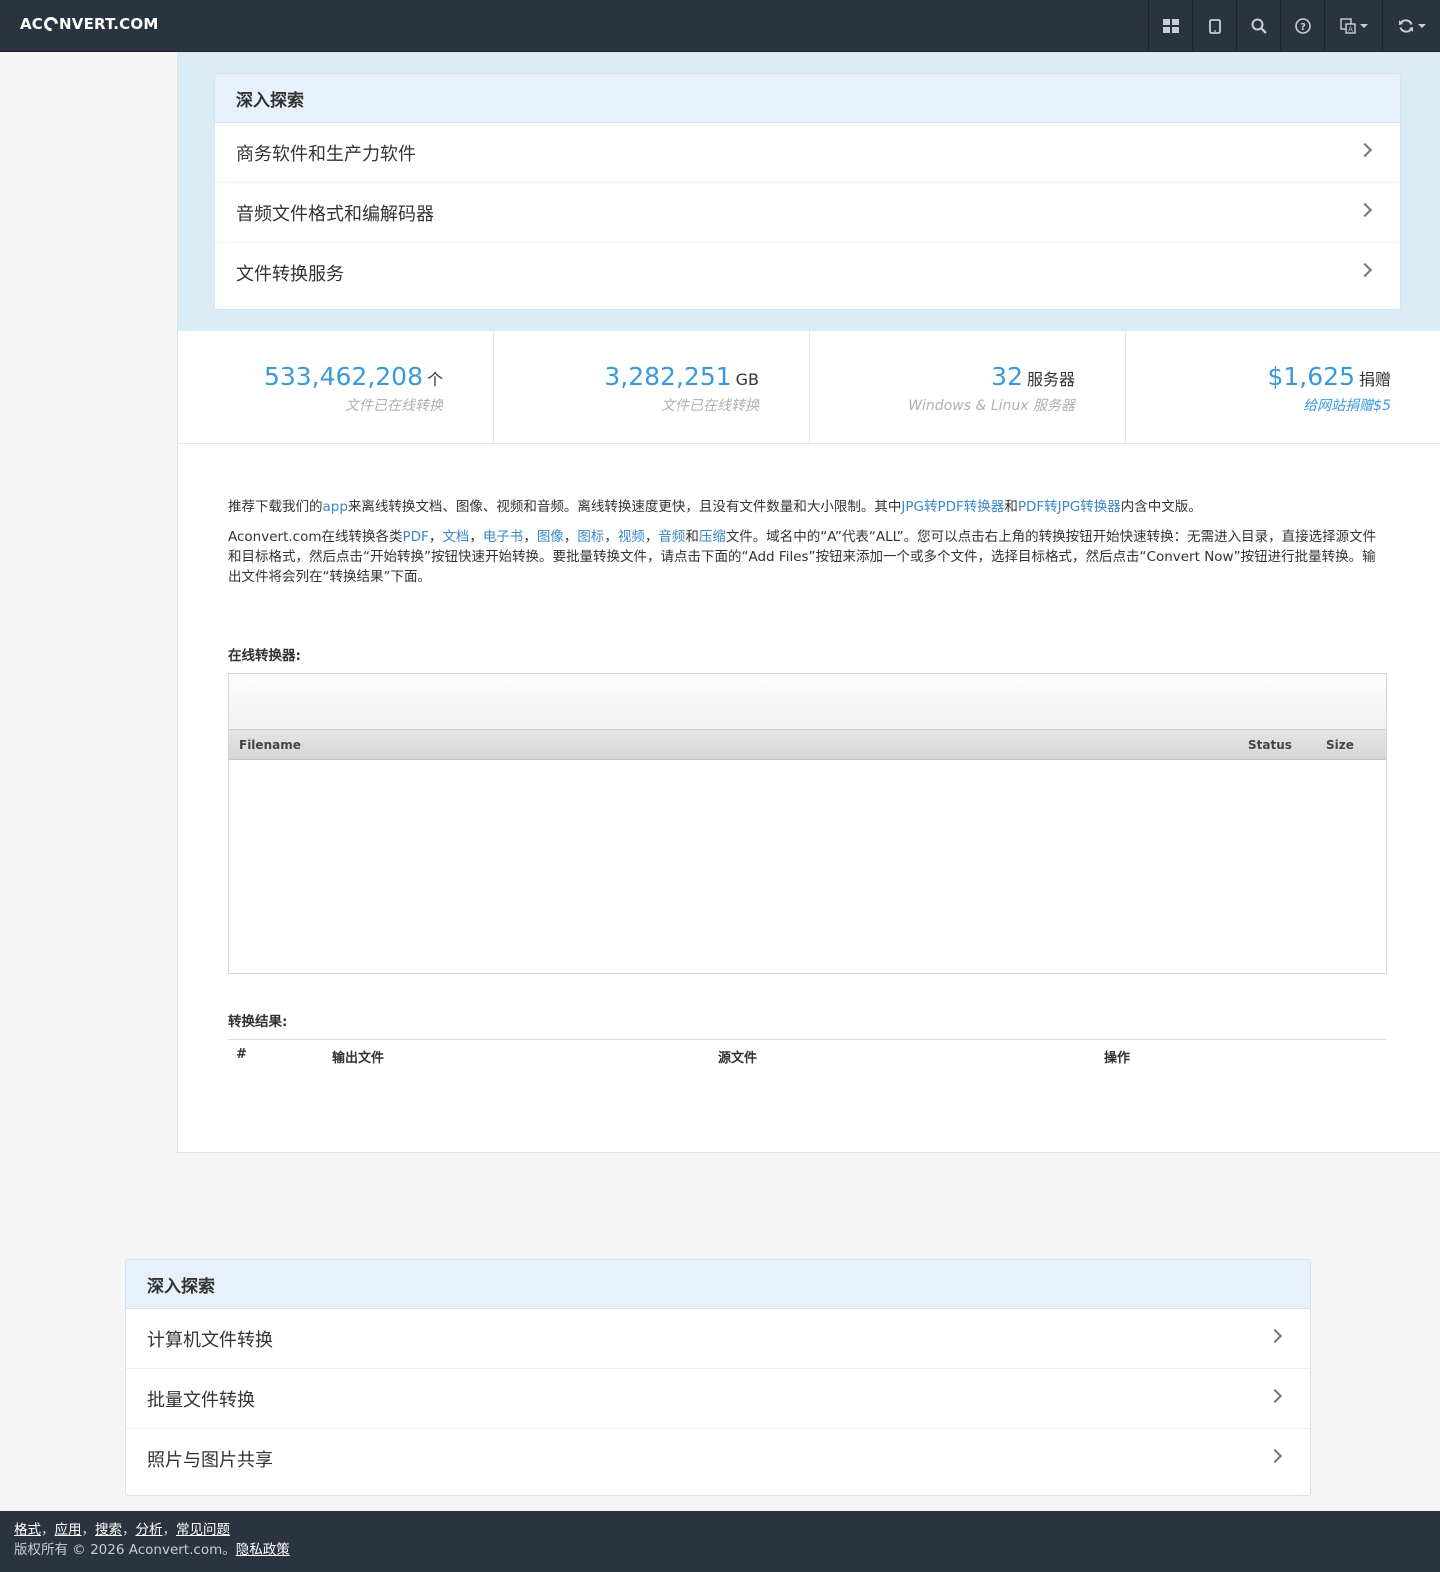  What do you see at coordinates (270, 745) in the screenshot?
I see `filename-column-header: Filename` at bounding box center [270, 745].